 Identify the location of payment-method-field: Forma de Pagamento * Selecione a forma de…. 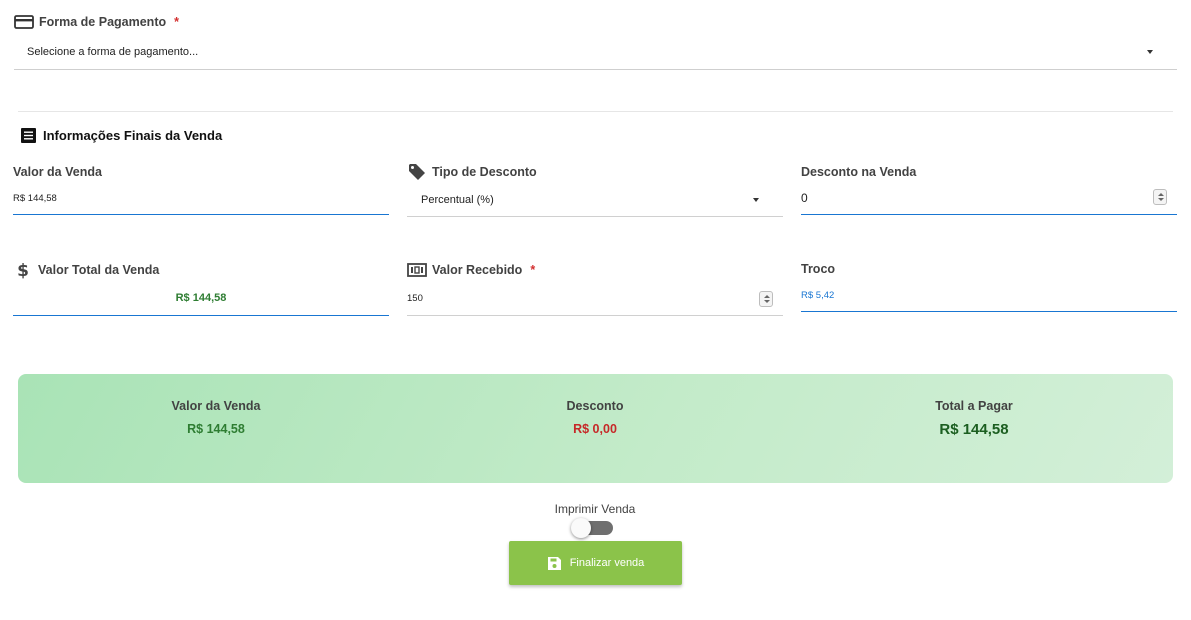
(595, 42).